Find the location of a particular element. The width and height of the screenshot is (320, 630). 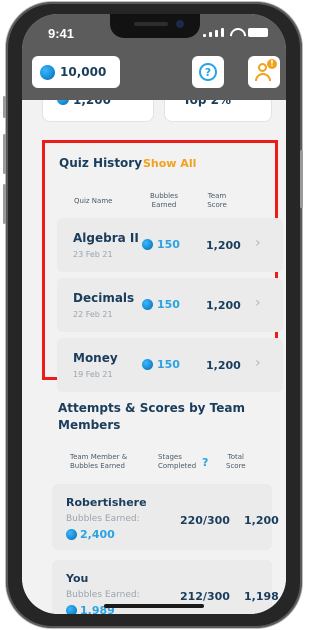

quiz-row: Algebra II 23 Feb 21 150 1,200 › is located at coordinates (170, 245).